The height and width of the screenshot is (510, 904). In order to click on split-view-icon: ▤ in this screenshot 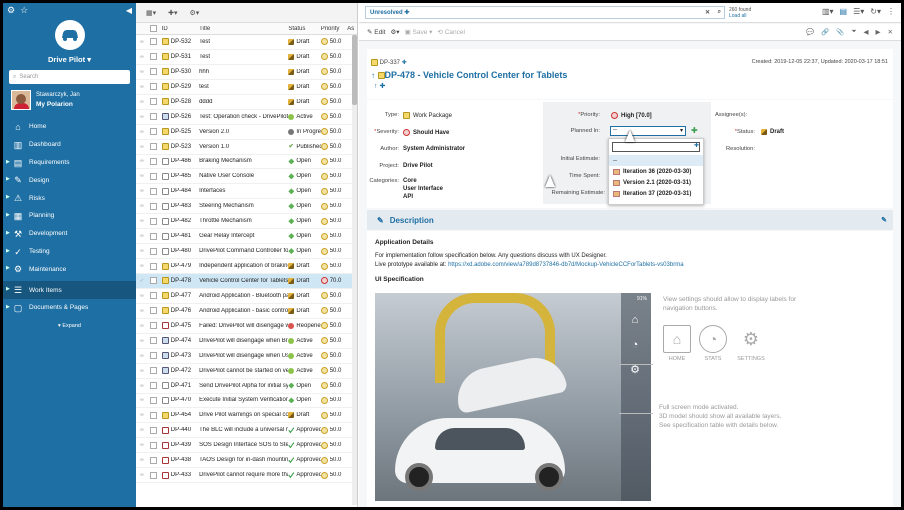, I will do `click(844, 11)`.